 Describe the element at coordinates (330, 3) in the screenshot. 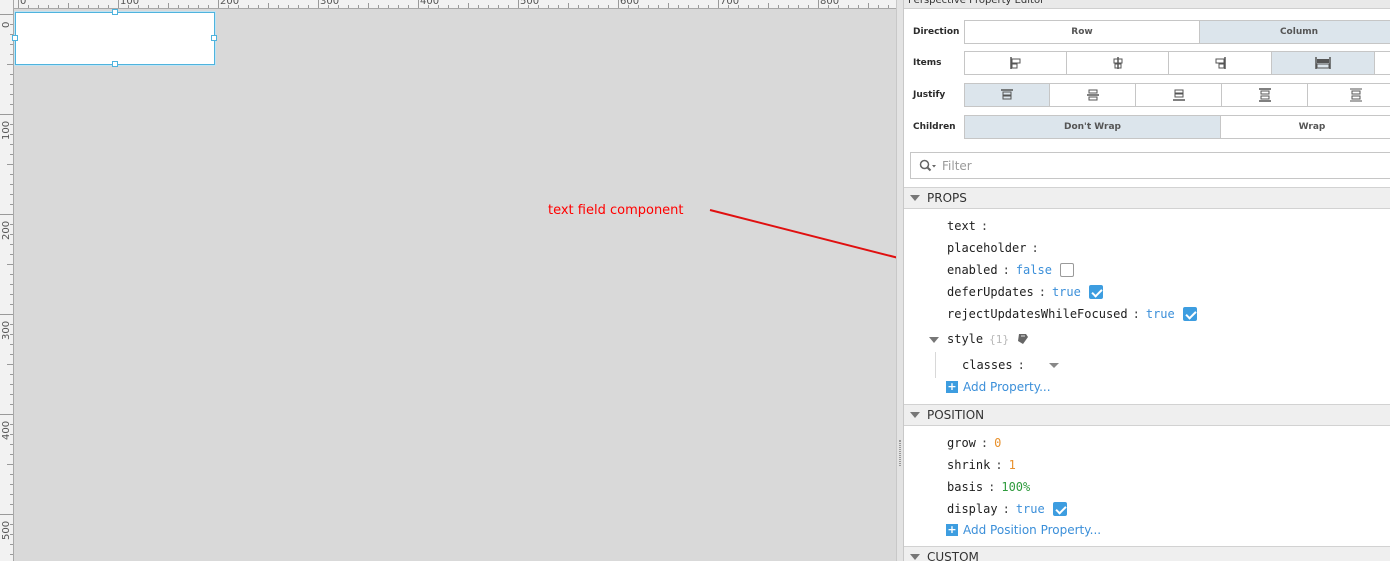

I see `ruler-label: 300` at that location.